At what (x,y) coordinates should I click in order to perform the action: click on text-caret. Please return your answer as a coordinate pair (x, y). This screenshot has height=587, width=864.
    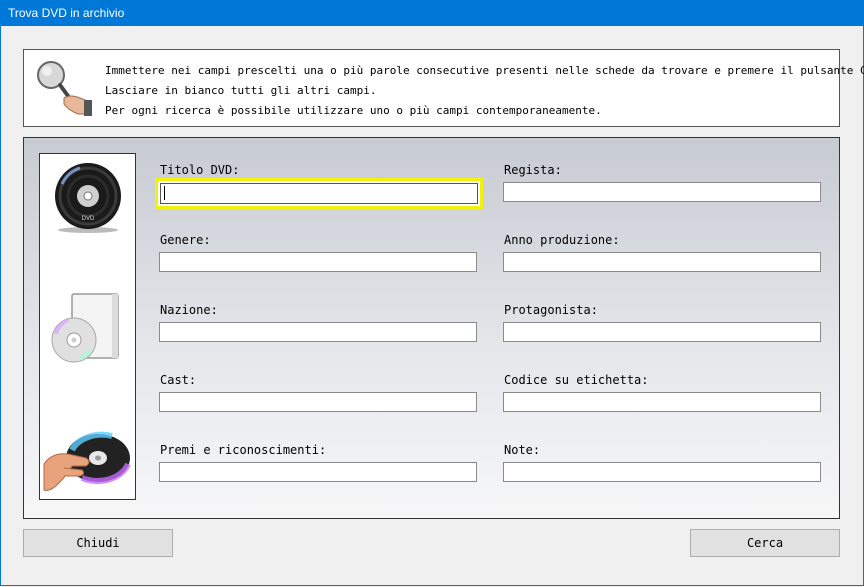
    Looking at the image, I should click on (164, 193).